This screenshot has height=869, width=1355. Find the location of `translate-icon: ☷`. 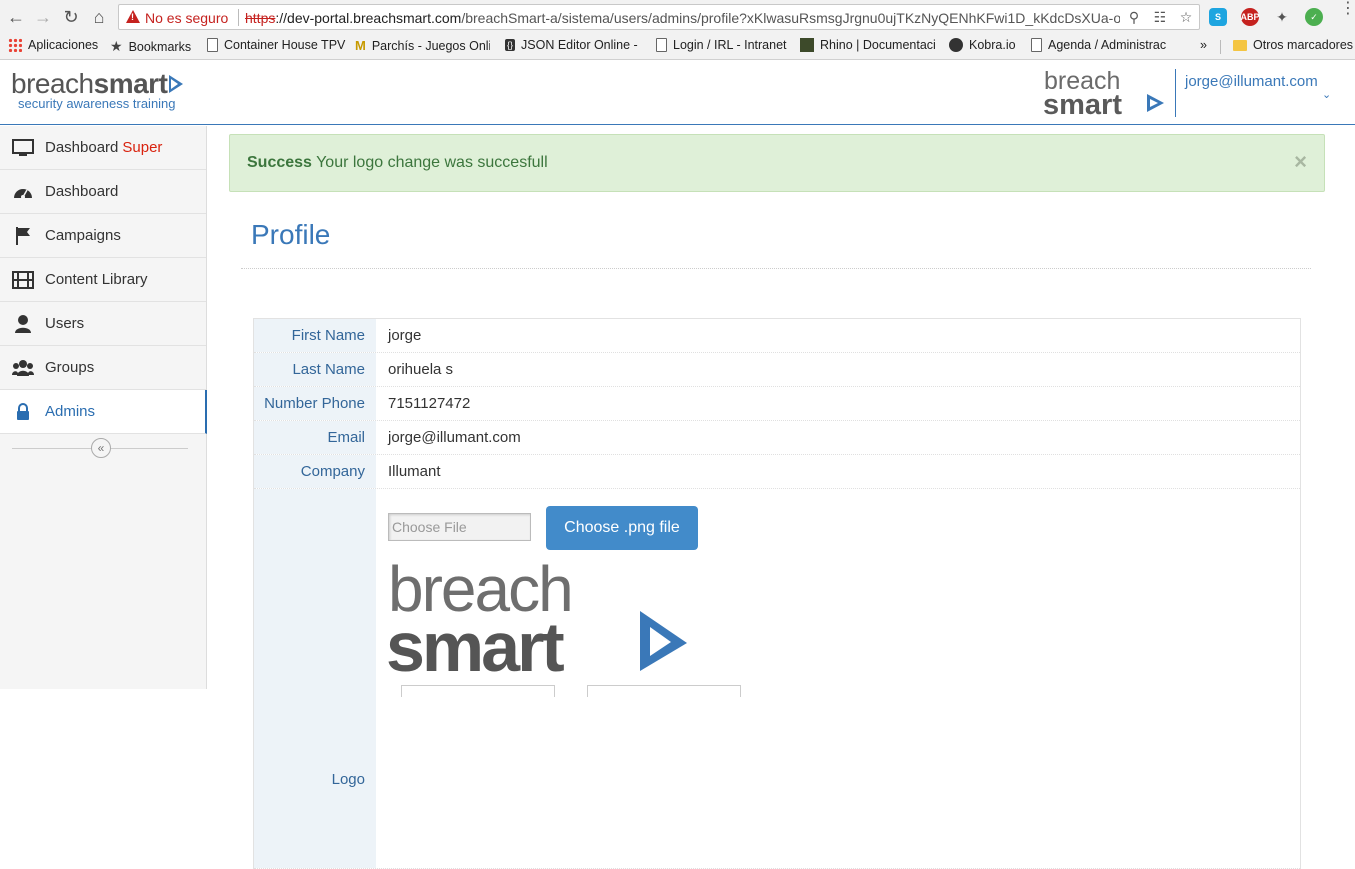

translate-icon: ☷ is located at coordinates (1160, 17).